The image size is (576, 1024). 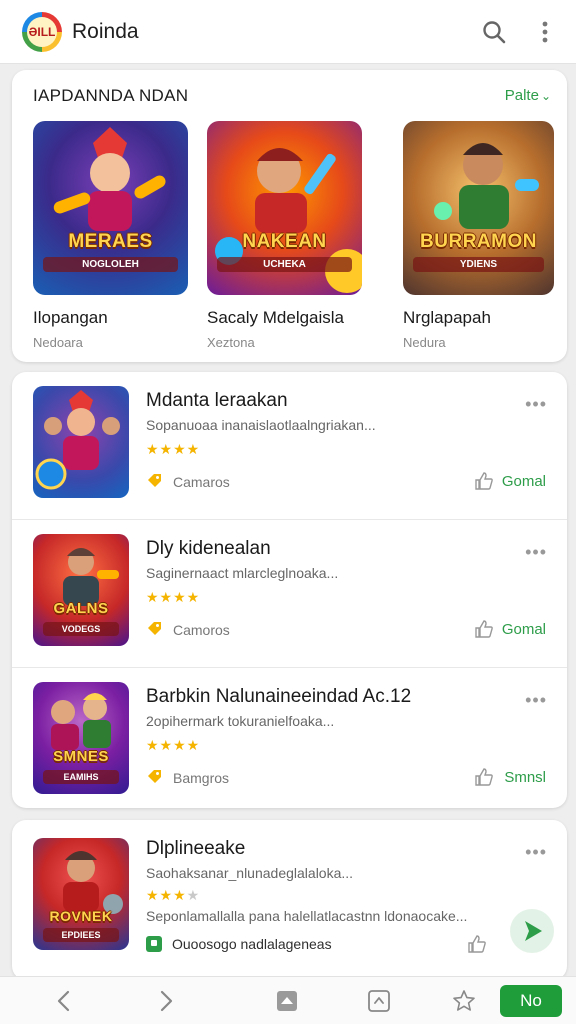 I want to click on game-art-title: GALNS, so click(x=81, y=608).